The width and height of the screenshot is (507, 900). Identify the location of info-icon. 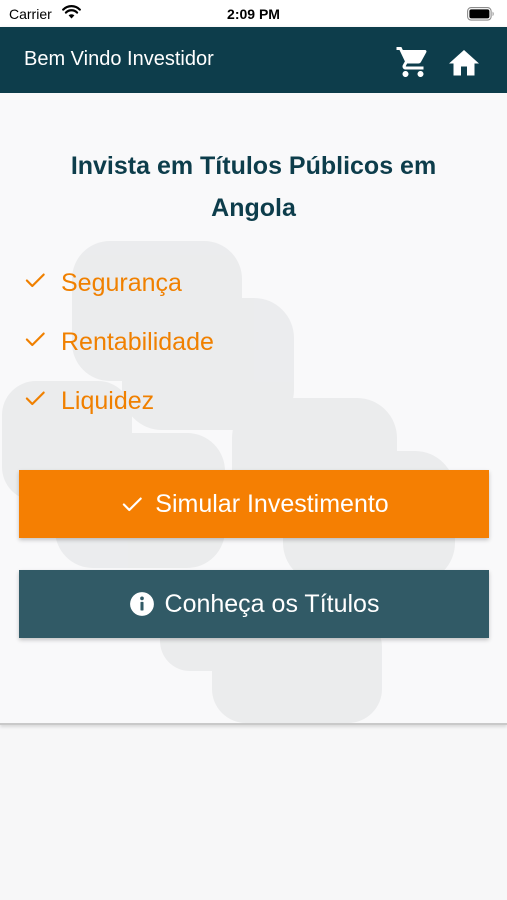
(142, 604).